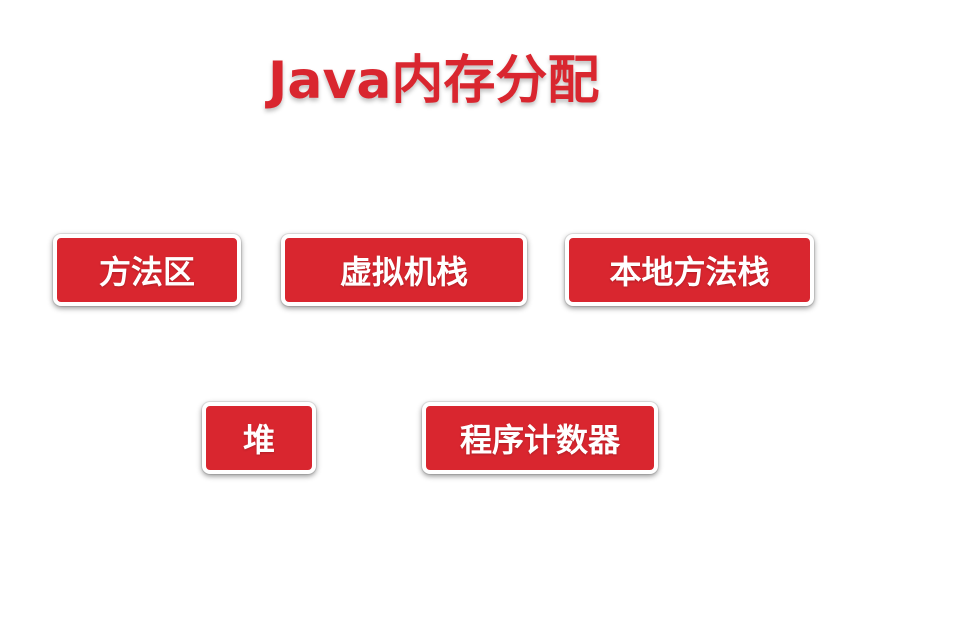 The height and width of the screenshot is (620, 980). Describe the element at coordinates (689, 270) in the screenshot. I see `native-method-stack-box: 本地方法栈` at that location.